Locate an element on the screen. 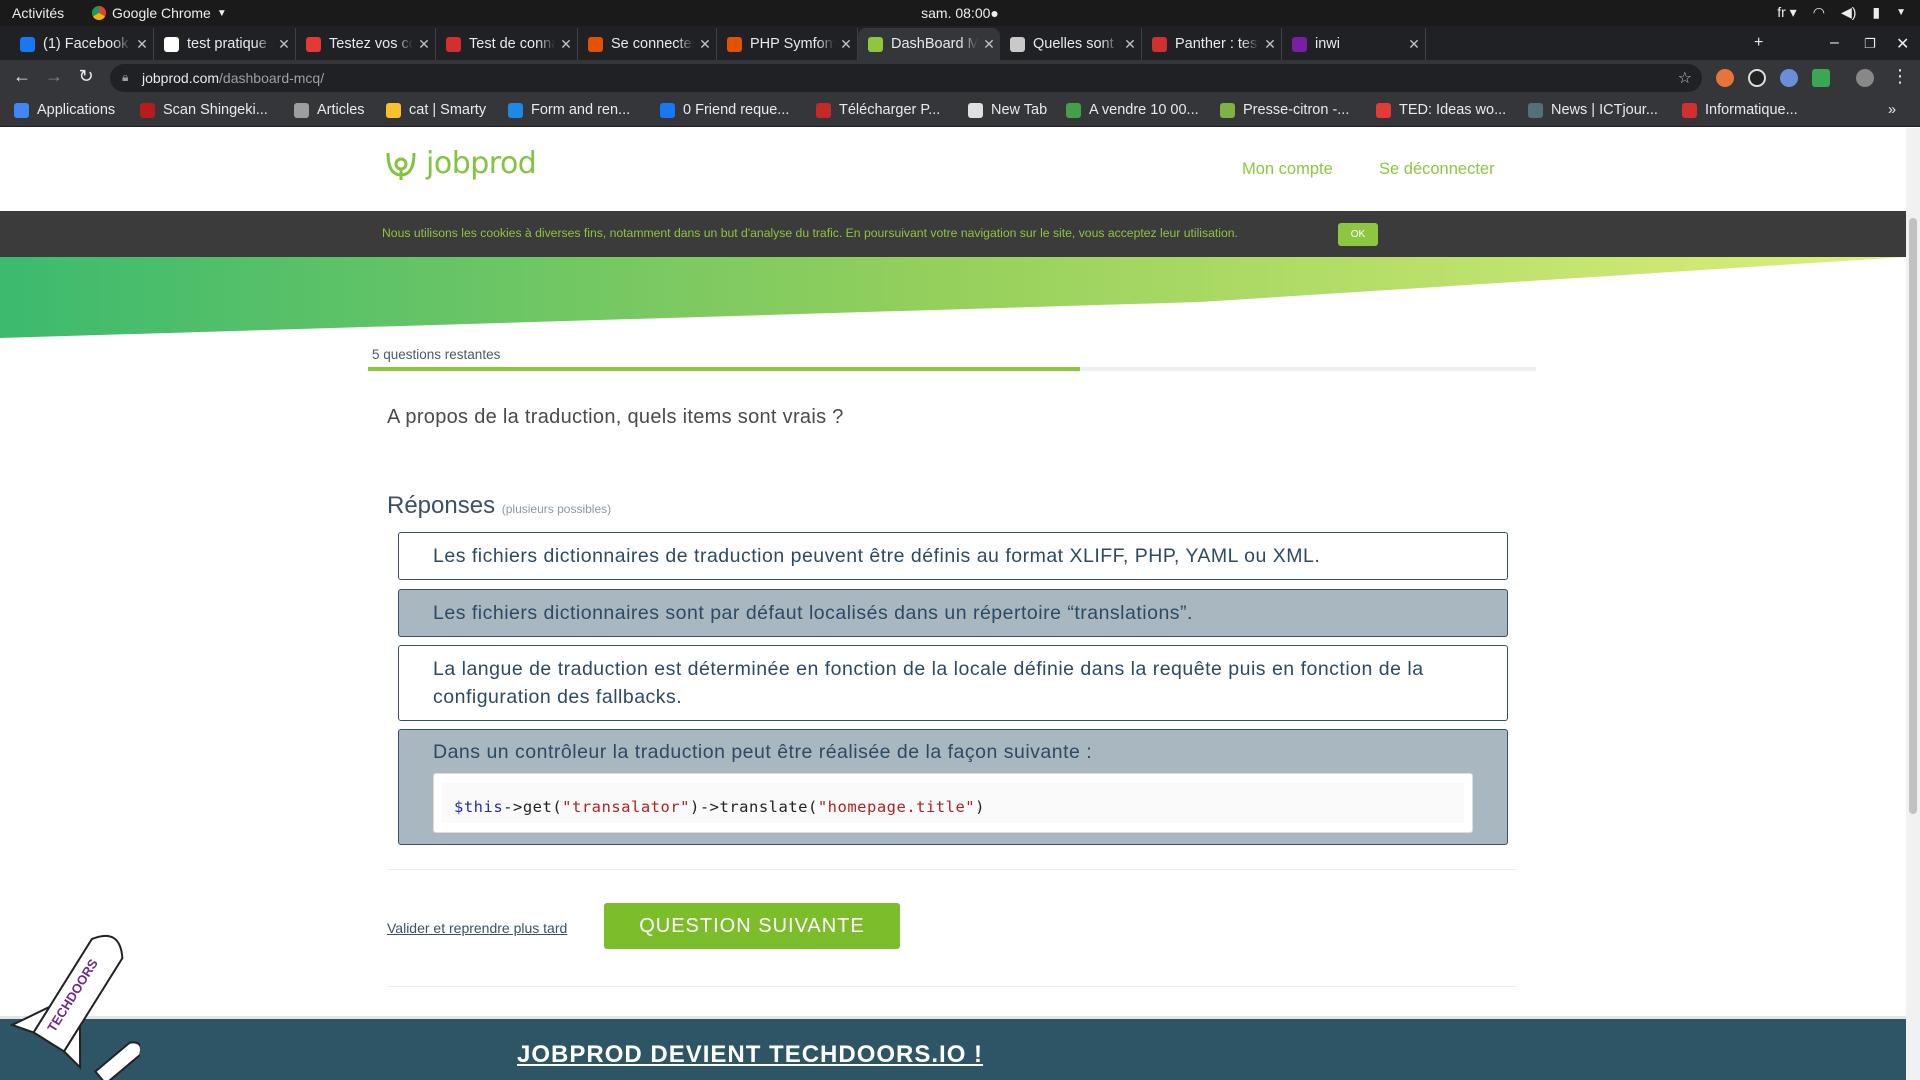 This screenshot has width=1920, height=1080. app-menu: Google Chrome ▼ is located at coordinates (159, 13).